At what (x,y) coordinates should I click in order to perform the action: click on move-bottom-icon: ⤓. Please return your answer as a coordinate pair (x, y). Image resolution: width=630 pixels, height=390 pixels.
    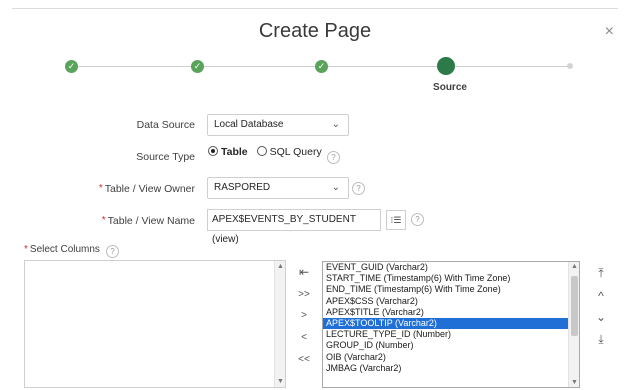
    Looking at the image, I should click on (601, 339).